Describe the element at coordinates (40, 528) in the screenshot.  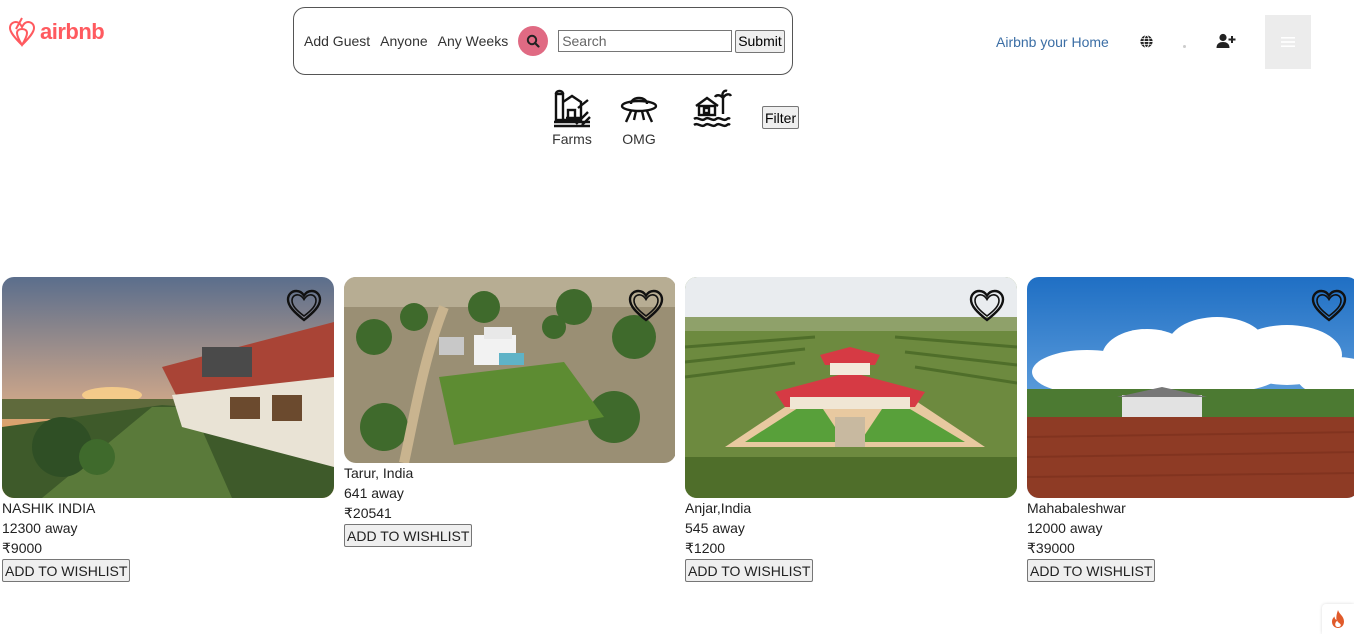
I see `listing-distance: 12300 away` at that location.